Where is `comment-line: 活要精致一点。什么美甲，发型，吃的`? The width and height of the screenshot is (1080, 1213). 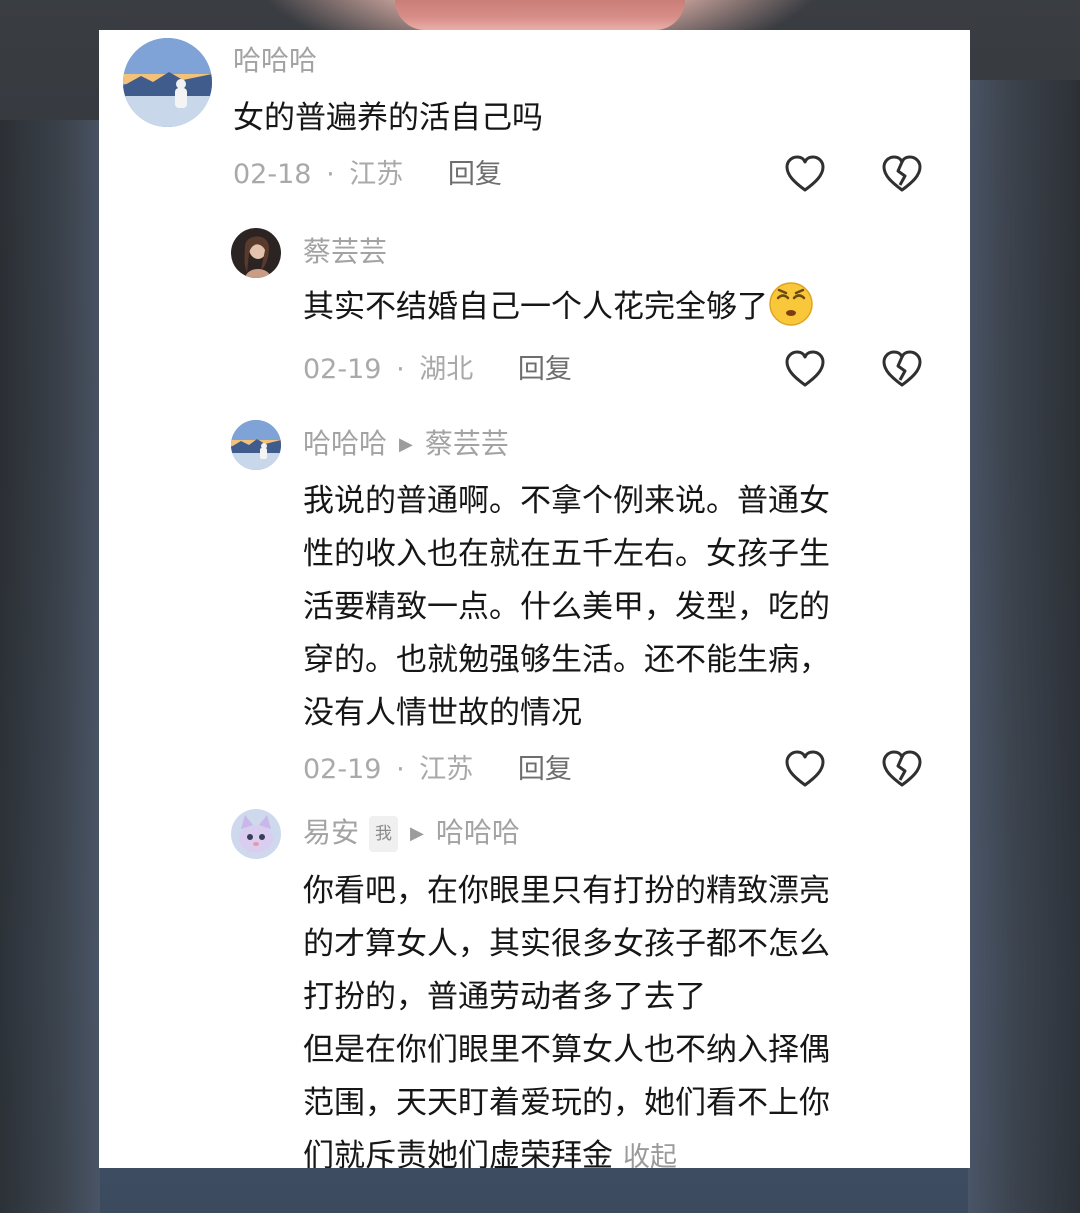 comment-line: 活要精致一点。什么美甲，发型，吃的 is located at coordinates (566, 607).